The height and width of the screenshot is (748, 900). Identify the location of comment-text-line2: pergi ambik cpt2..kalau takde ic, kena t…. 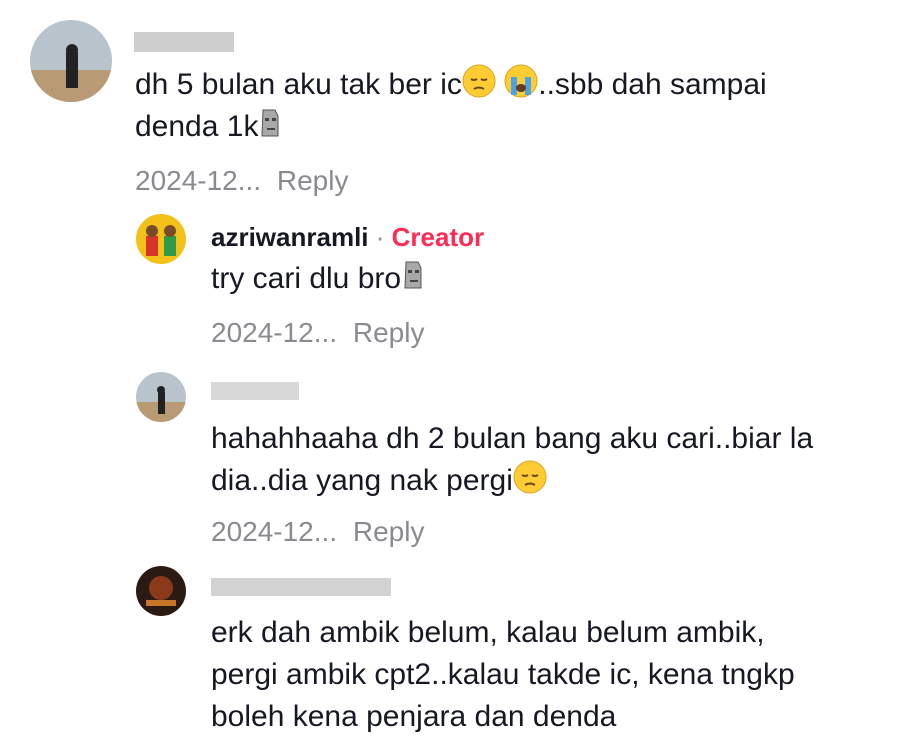
(503, 674).